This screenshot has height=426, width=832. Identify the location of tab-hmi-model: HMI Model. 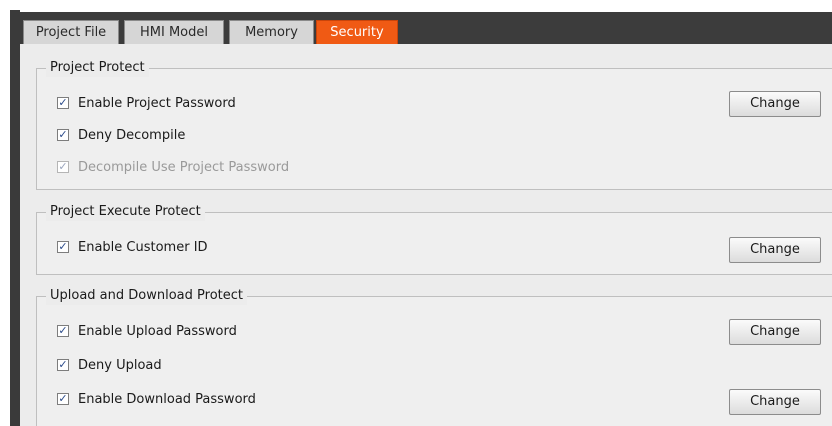
(174, 32).